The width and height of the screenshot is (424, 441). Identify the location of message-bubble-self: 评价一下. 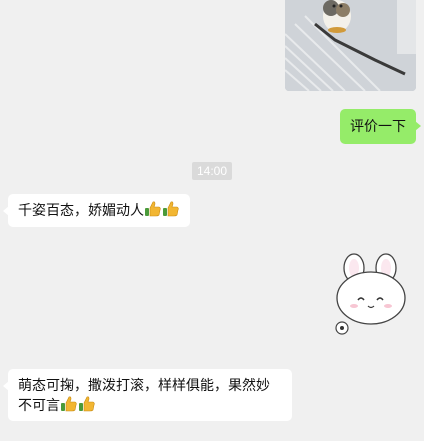
(380, 126).